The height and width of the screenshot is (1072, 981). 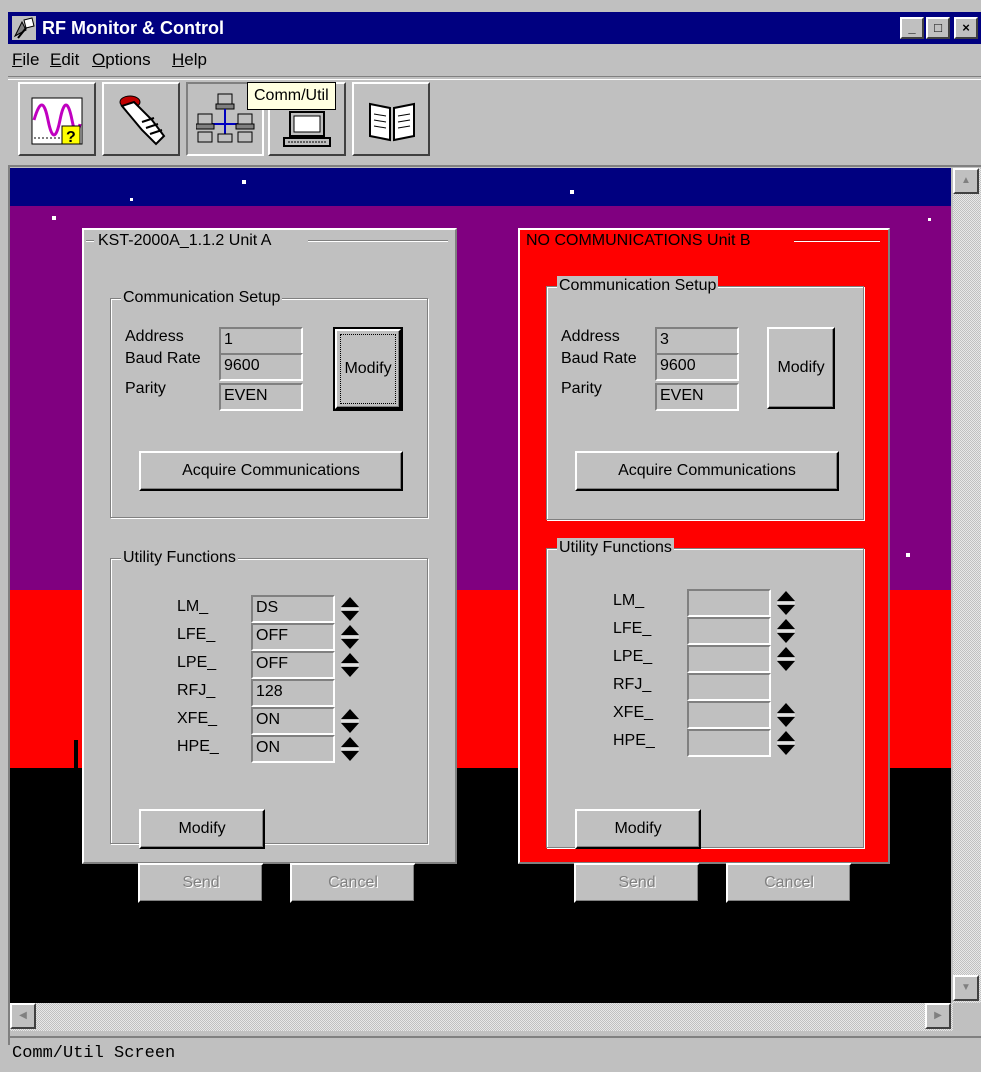 What do you see at coordinates (193, 606) in the screenshot?
I see `util-row-label: LM_` at bounding box center [193, 606].